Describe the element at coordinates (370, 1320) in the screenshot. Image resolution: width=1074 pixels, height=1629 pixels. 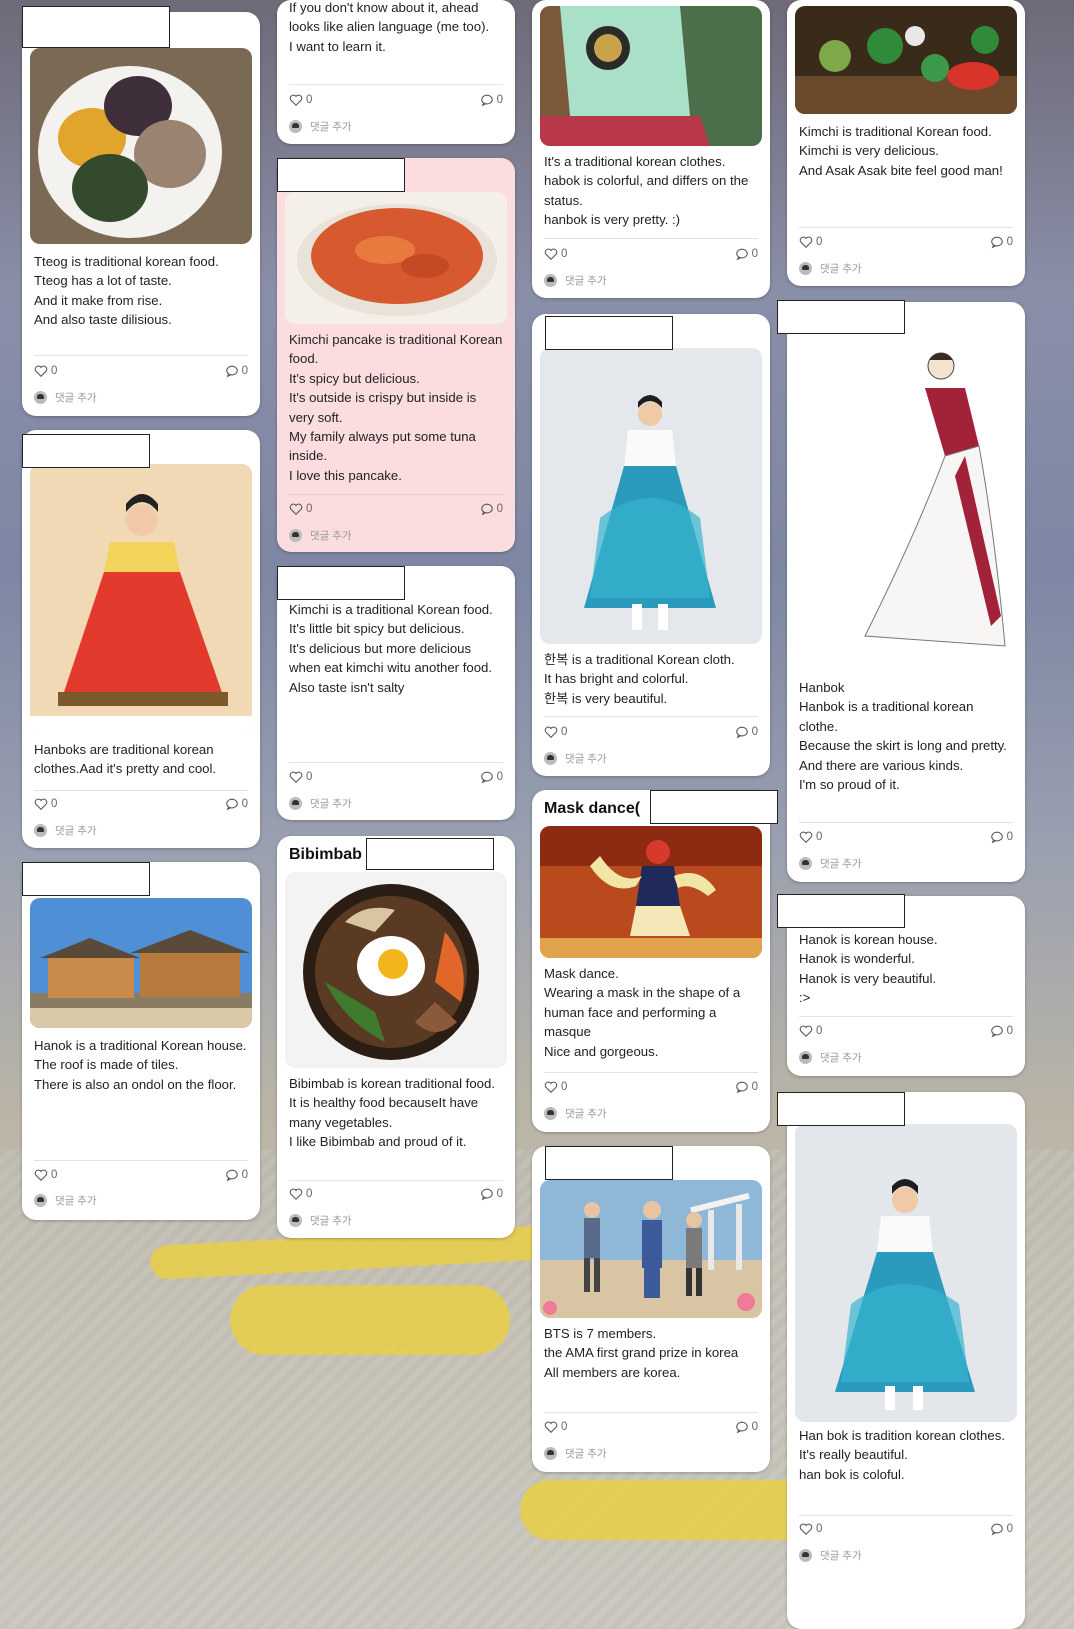
I see `background-stripe` at that location.